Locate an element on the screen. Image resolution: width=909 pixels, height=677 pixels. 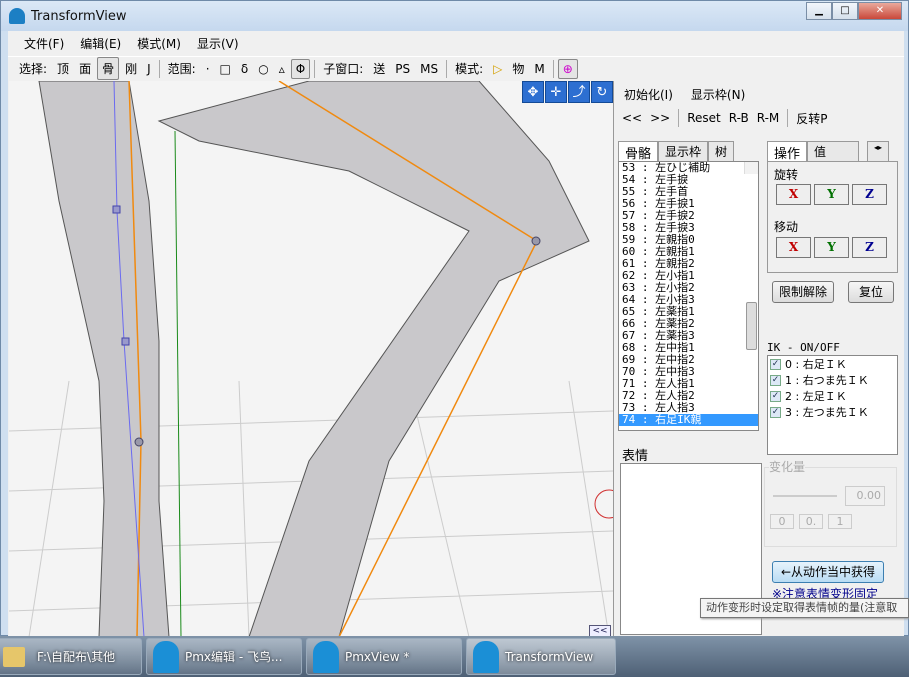
reset-position-button: 复位 is located at coordinates (871, 292).